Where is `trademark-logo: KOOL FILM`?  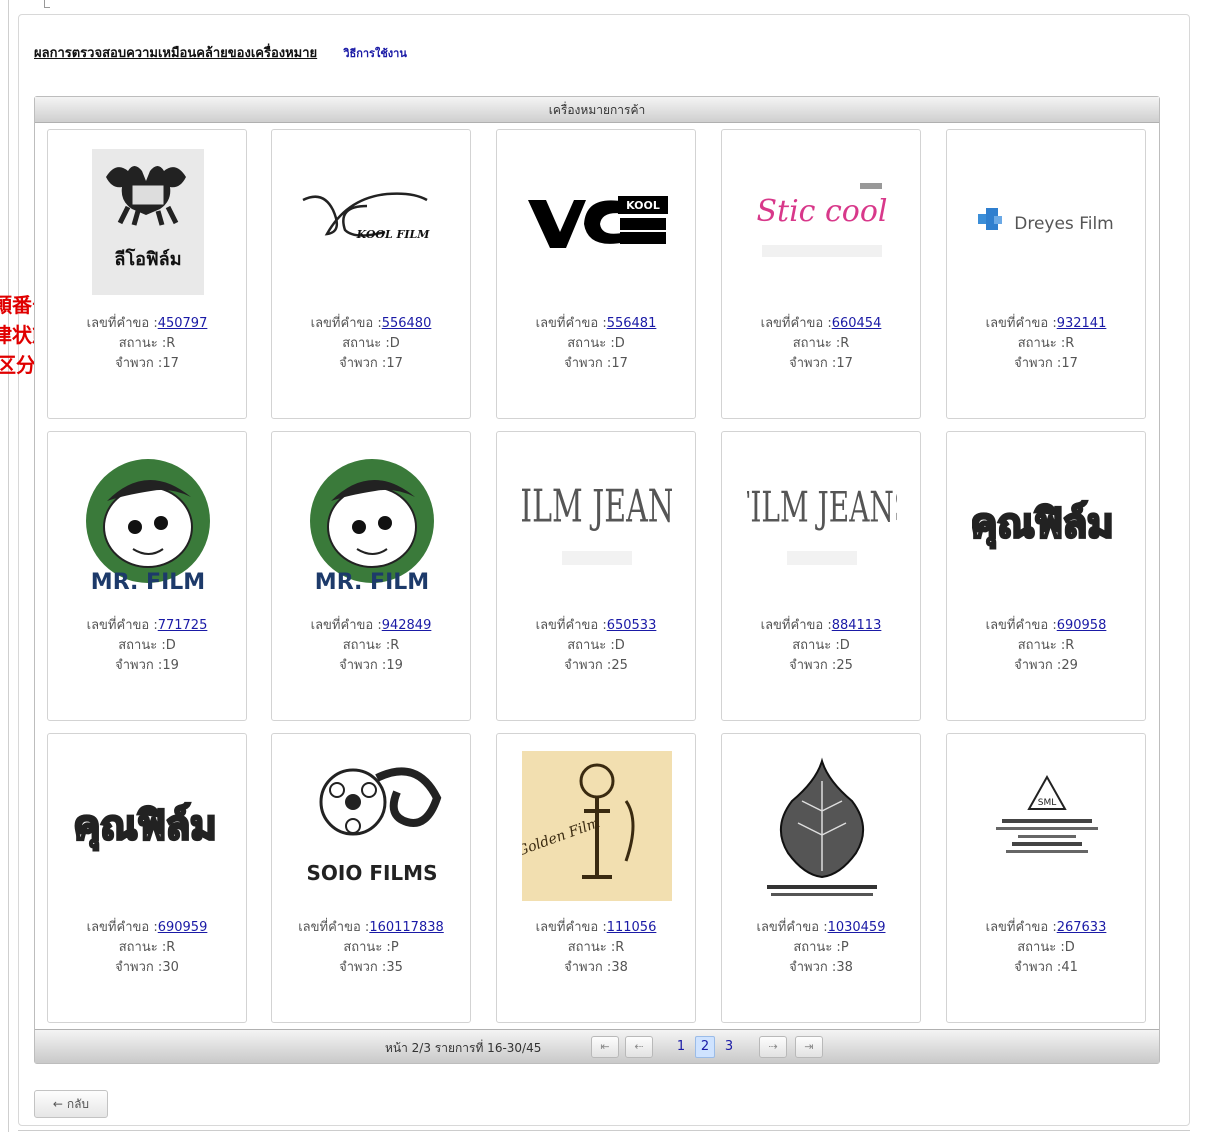 trademark-logo: KOOL FILM is located at coordinates (372, 222).